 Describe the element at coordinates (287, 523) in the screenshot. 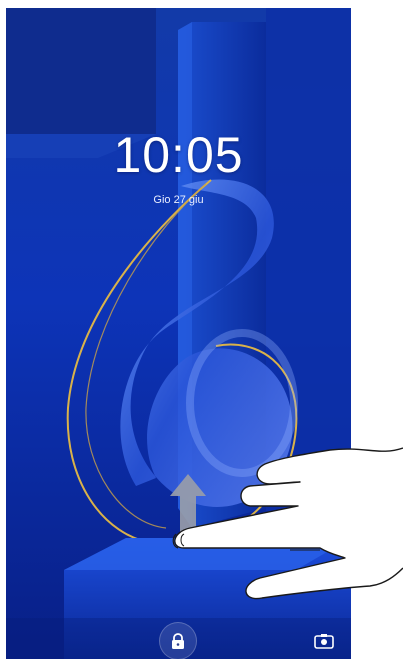

I see `hand-gesture-icon` at that location.